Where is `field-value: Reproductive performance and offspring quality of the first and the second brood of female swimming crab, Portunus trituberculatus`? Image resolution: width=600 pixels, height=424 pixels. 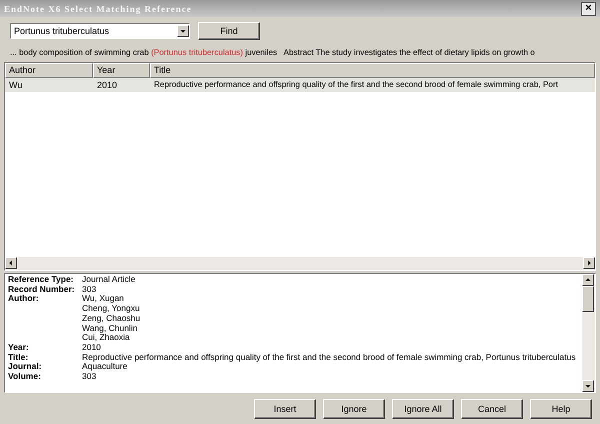 field-value: Reproductive performance and offspring quality of the first and the second brood of female swimming crab, Portunus trituberculatus is located at coordinates (329, 357).